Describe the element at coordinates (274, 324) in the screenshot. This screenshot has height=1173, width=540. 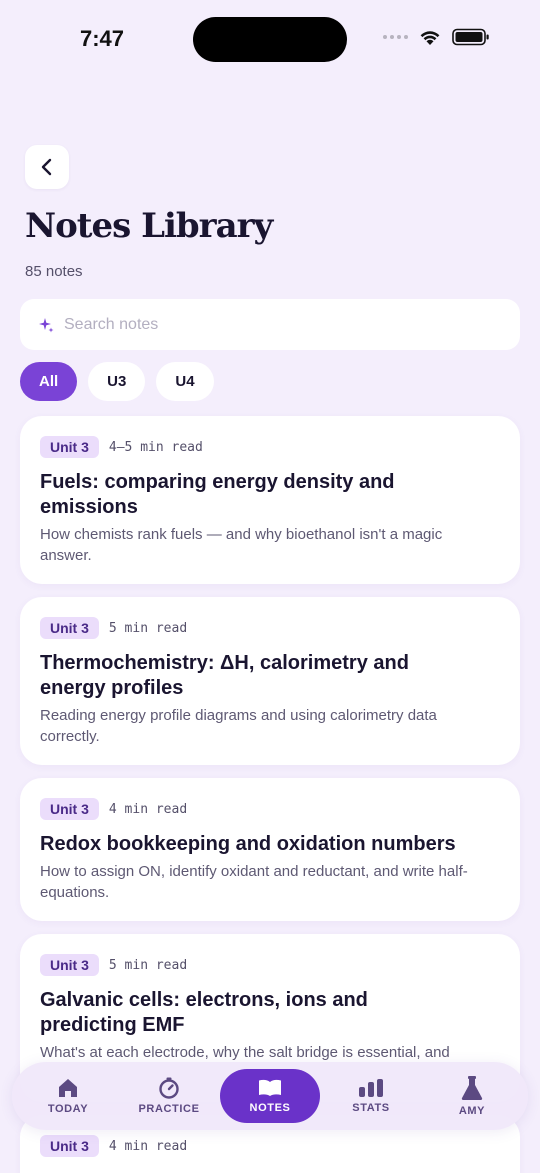
I see `search-input` at that location.